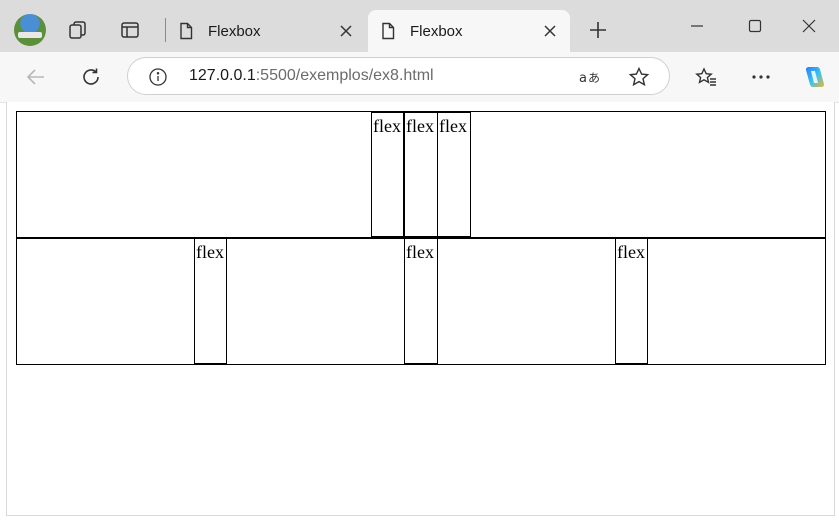 Image resolution: width=839 pixels, height=520 pixels. I want to click on browser-toolbar: 127.0.0.1:5500/exemplos/ex8.html a あ, so click(419, 77).